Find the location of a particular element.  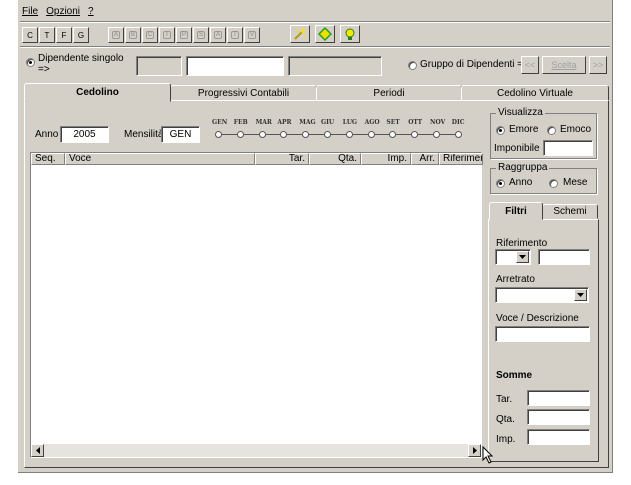

toolbar-report-button-3: I is located at coordinates (167, 35).